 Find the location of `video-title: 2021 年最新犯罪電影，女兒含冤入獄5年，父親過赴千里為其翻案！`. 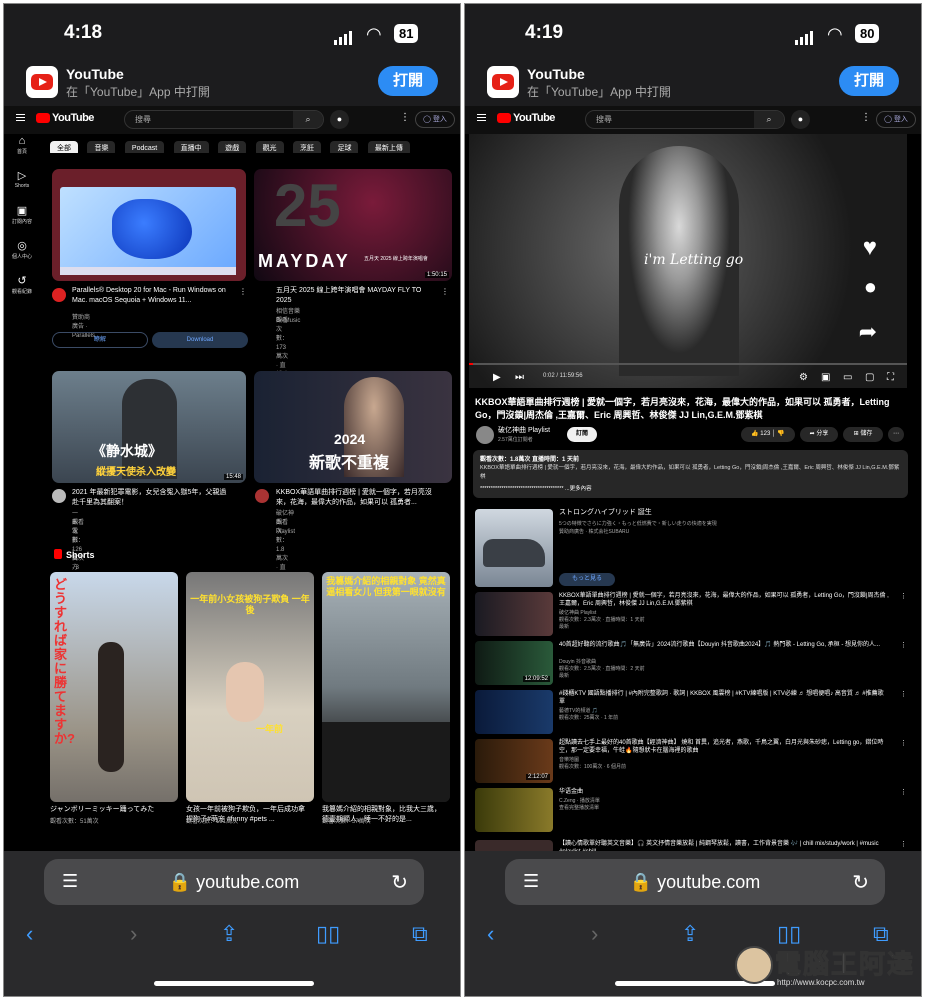

video-title: 2021 年最新犯罪電影，女兒含冤入獄5年，父親過赴千里為其翻案！ is located at coordinates (152, 498).